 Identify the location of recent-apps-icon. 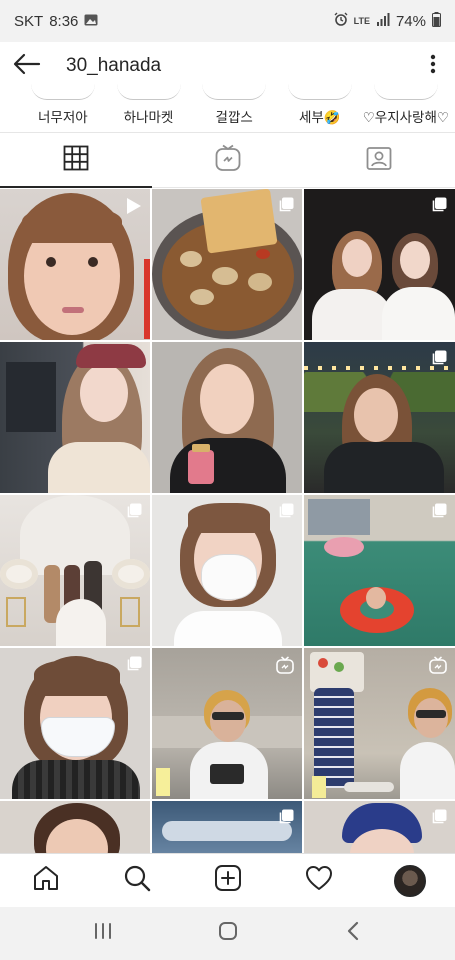
(103, 933).